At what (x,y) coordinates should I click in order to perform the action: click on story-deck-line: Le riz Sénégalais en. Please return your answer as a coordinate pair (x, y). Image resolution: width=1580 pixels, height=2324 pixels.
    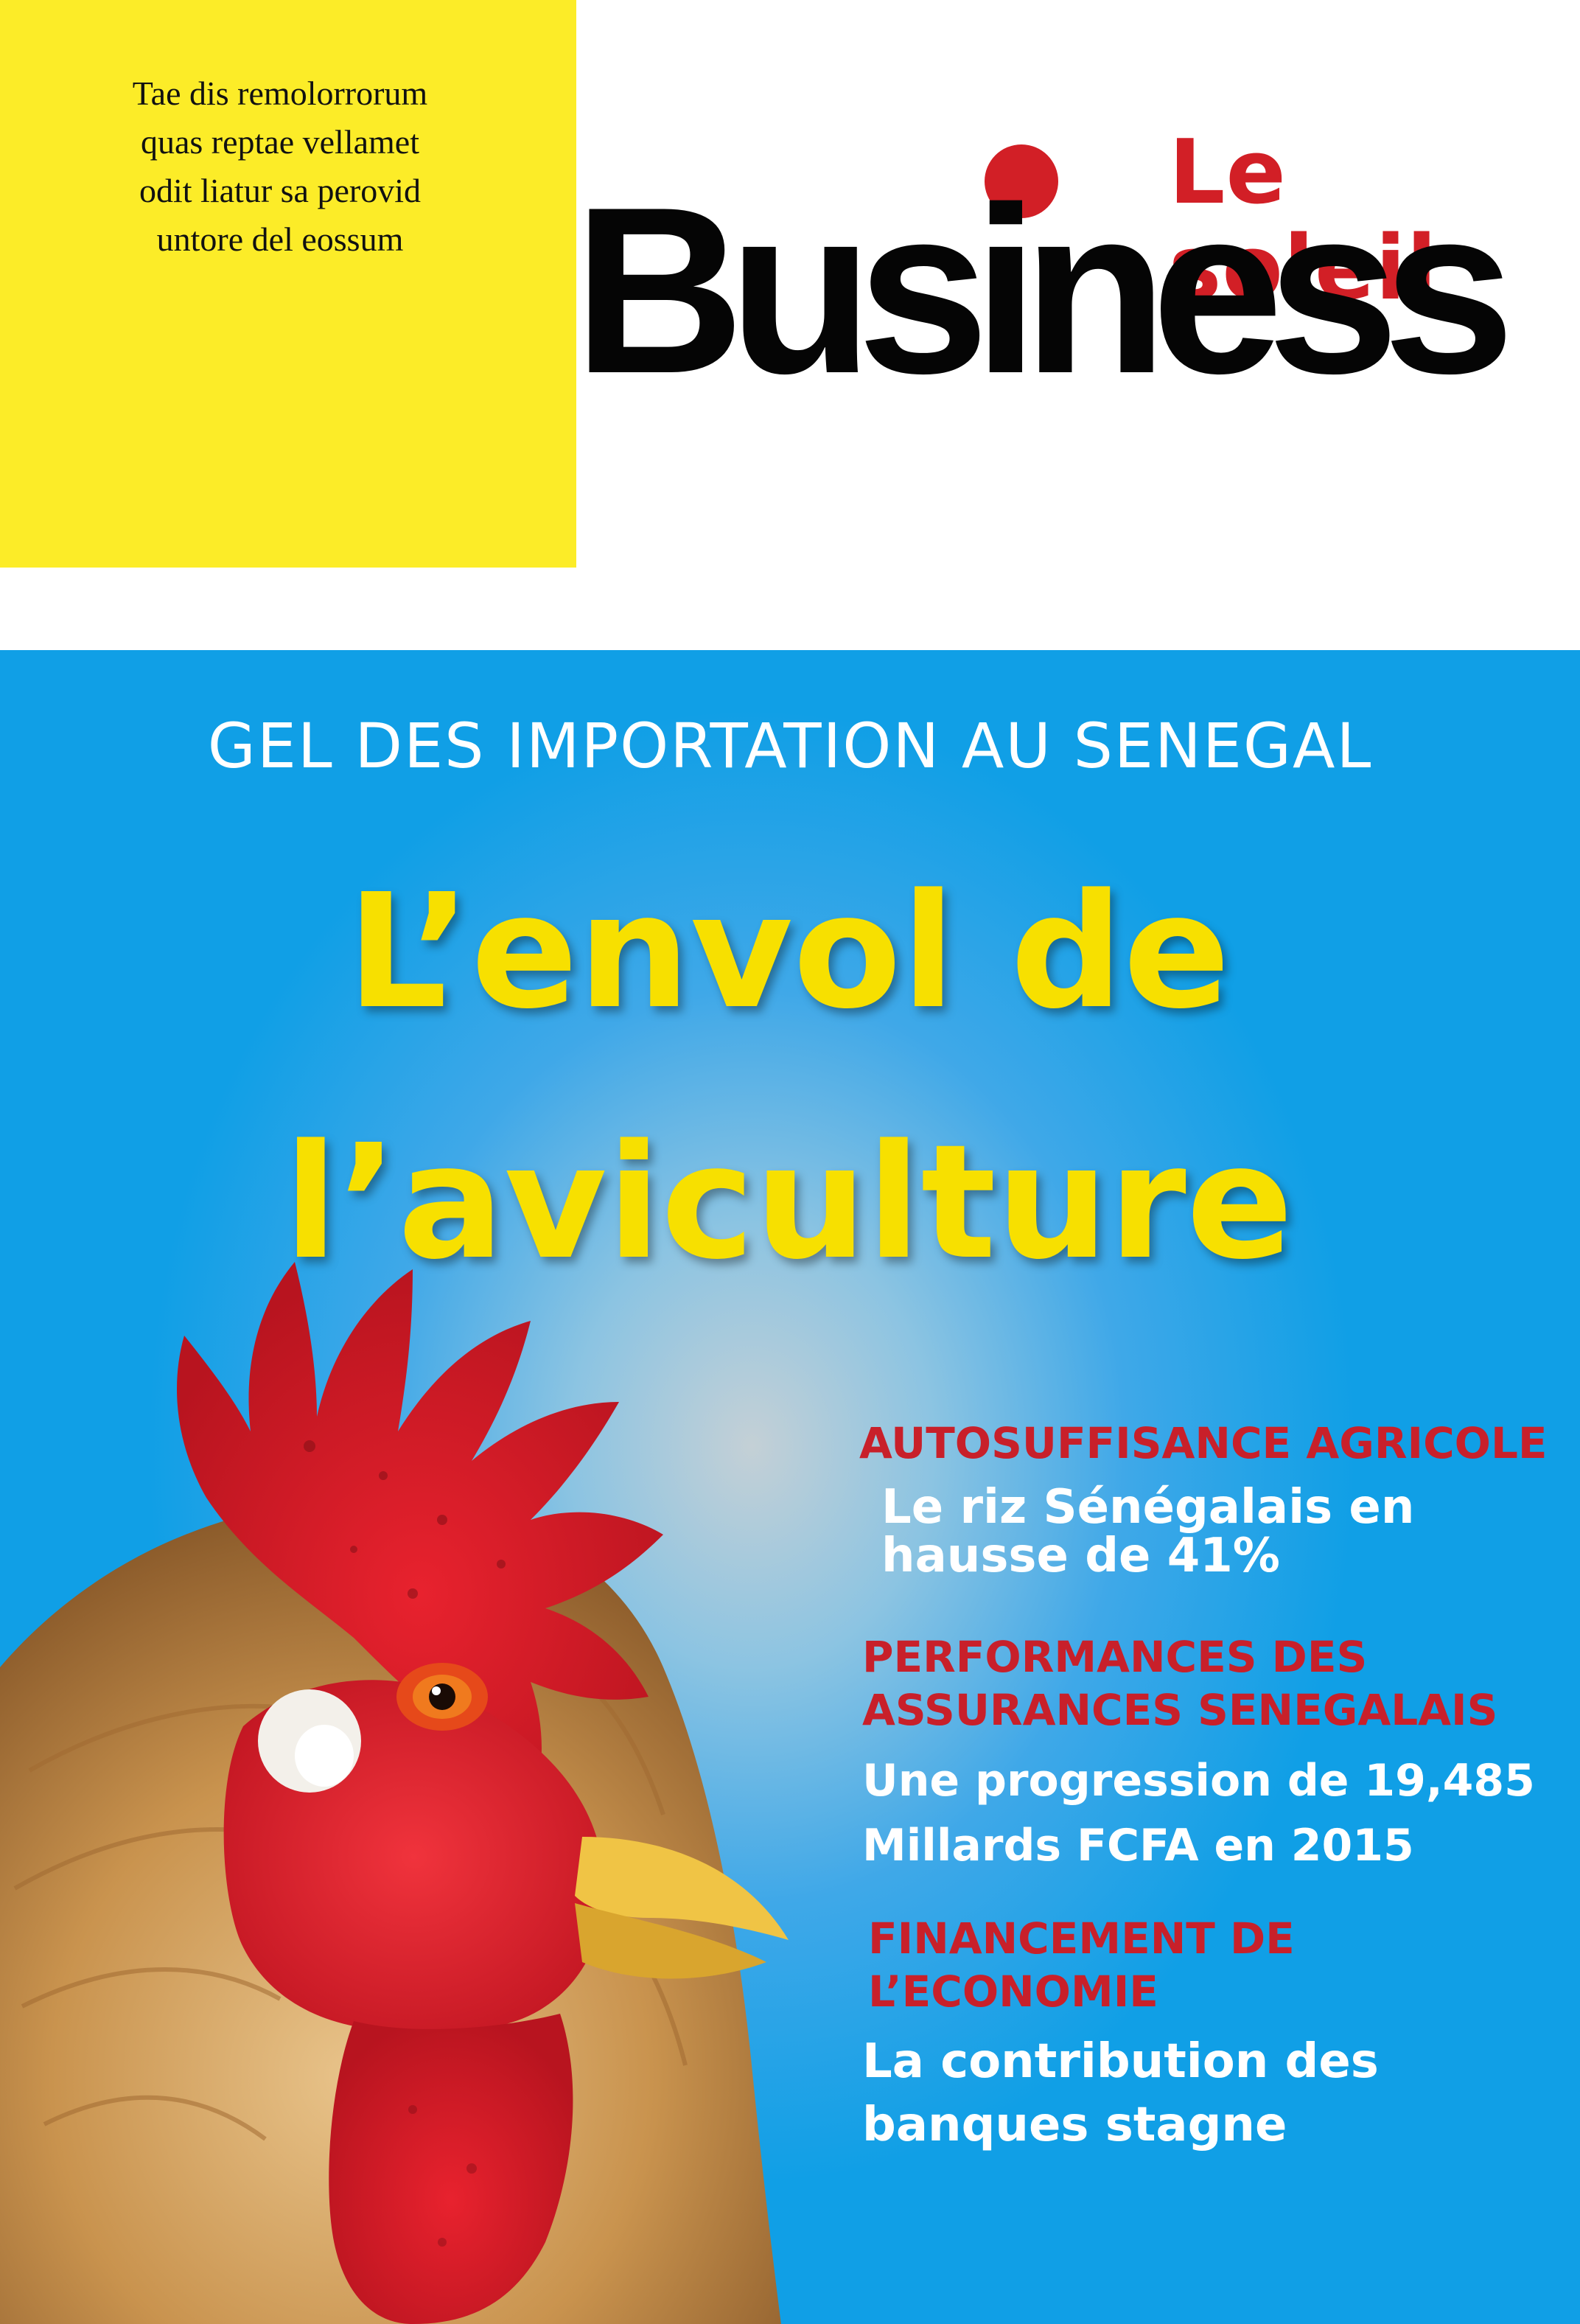
    Looking at the image, I should click on (1148, 1507).